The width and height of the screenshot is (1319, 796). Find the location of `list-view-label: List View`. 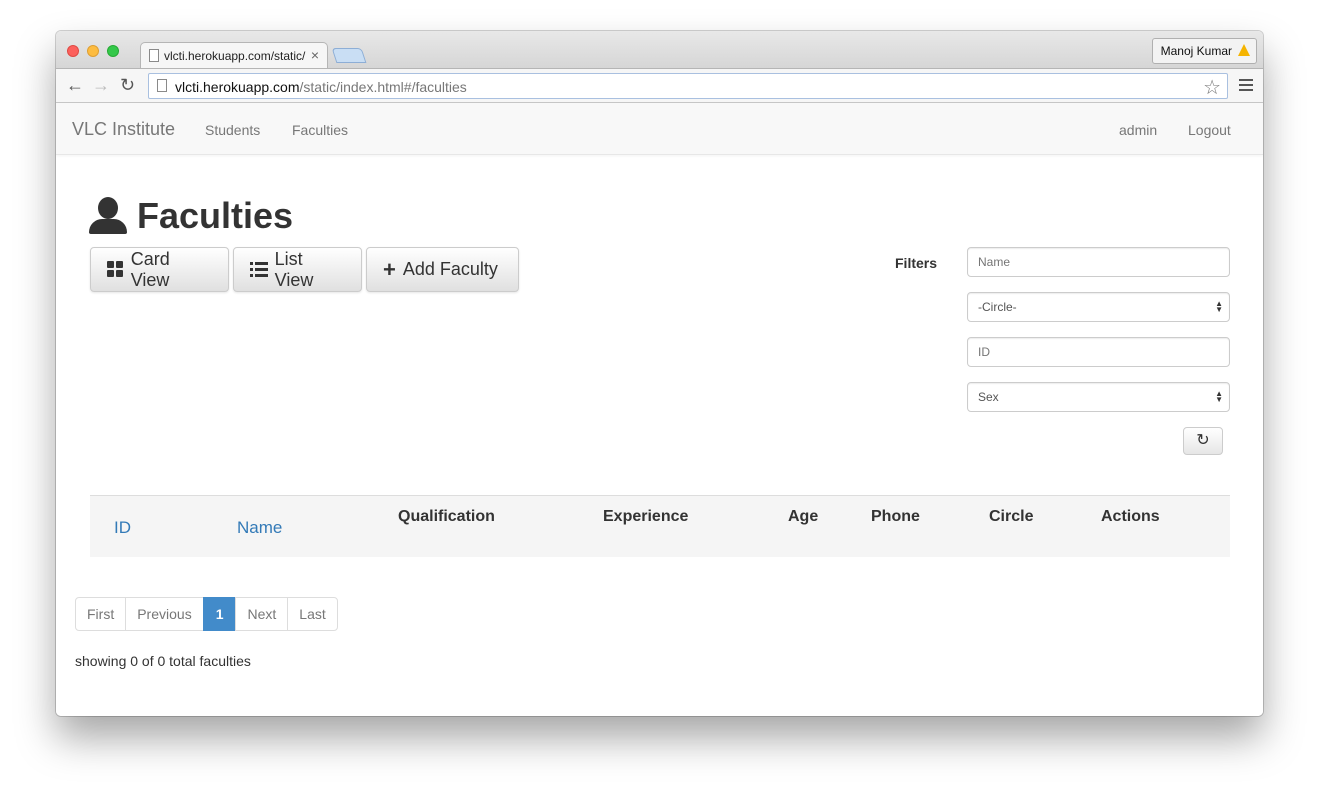

list-view-label: List View is located at coordinates (294, 269).